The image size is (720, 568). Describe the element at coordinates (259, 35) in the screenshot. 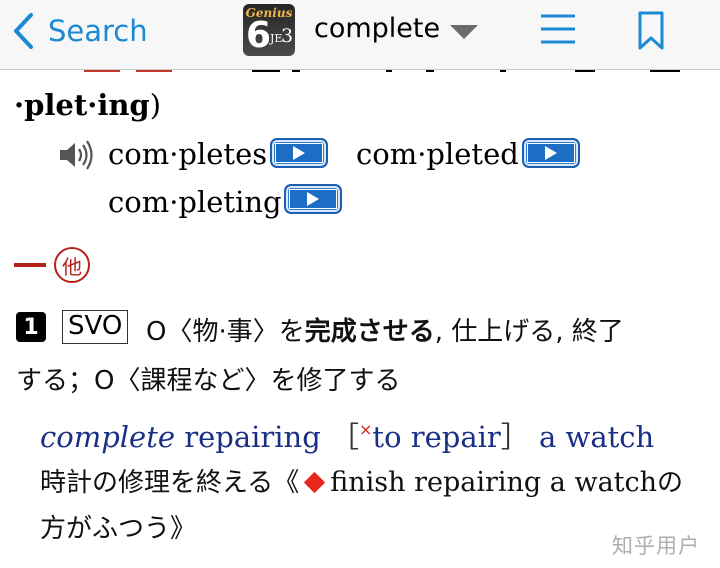

I see `logo-edition-number: 6` at that location.